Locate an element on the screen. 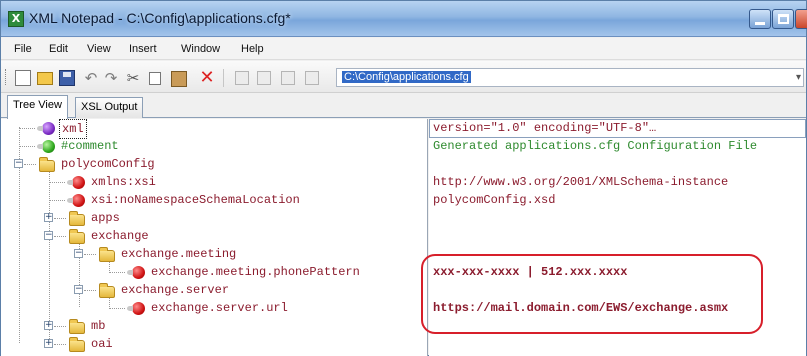 The width and height of the screenshot is (807, 356). menu-help: Help is located at coordinates (252, 49).